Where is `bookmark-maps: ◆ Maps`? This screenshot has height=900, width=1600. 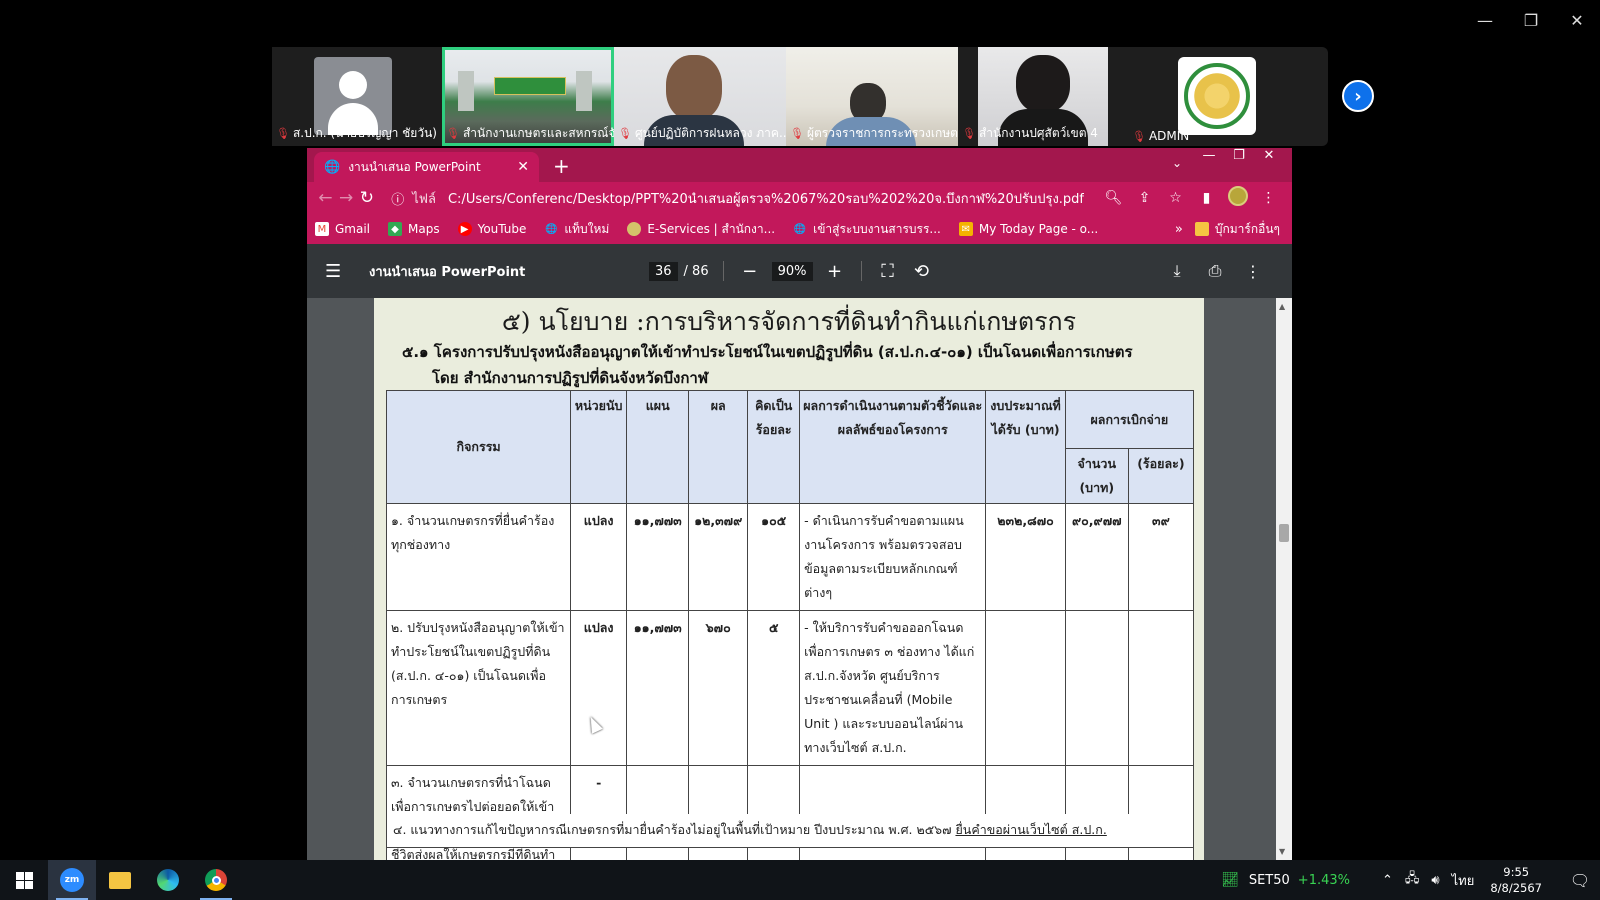 bookmark-maps: ◆ Maps is located at coordinates (414, 229).